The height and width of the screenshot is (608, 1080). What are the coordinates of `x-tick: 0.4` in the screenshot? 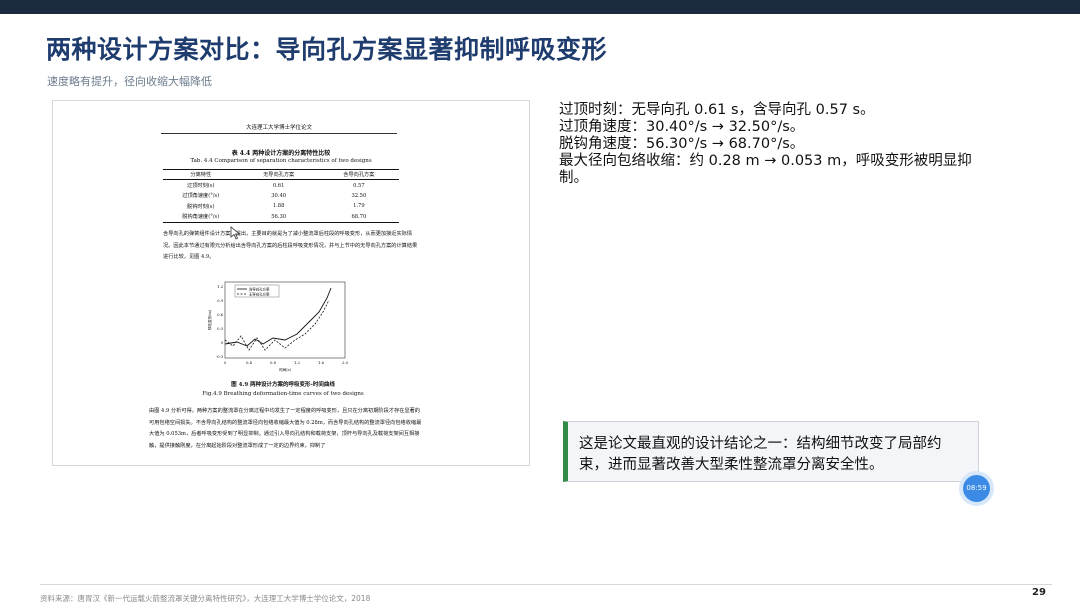 It's located at (249, 363).